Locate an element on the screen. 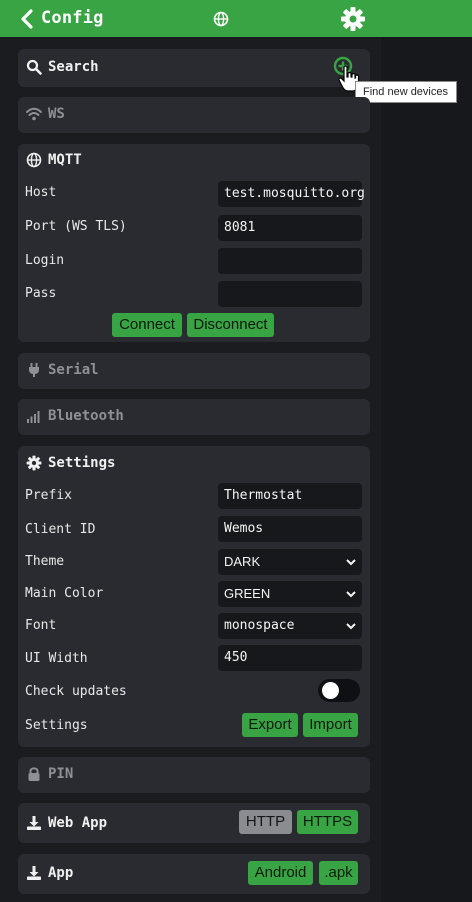  host-field: test.mosquitto.org is located at coordinates (291, 194).